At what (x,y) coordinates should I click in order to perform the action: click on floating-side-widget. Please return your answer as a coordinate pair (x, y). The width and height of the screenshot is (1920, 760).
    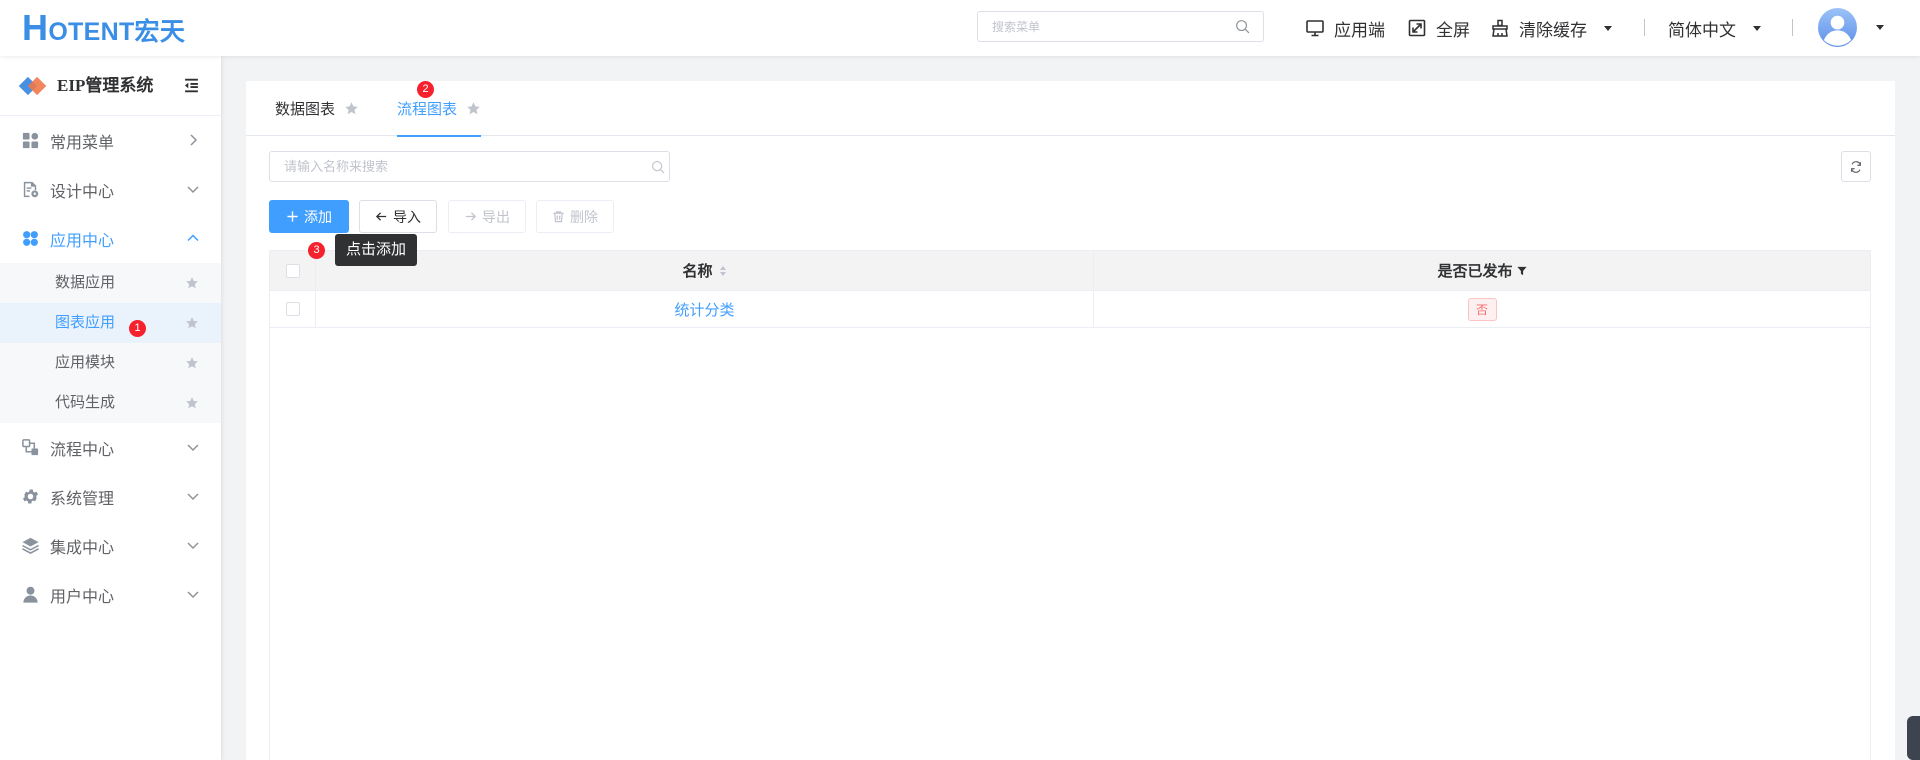
    Looking at the image, I should click on (1913, 738).